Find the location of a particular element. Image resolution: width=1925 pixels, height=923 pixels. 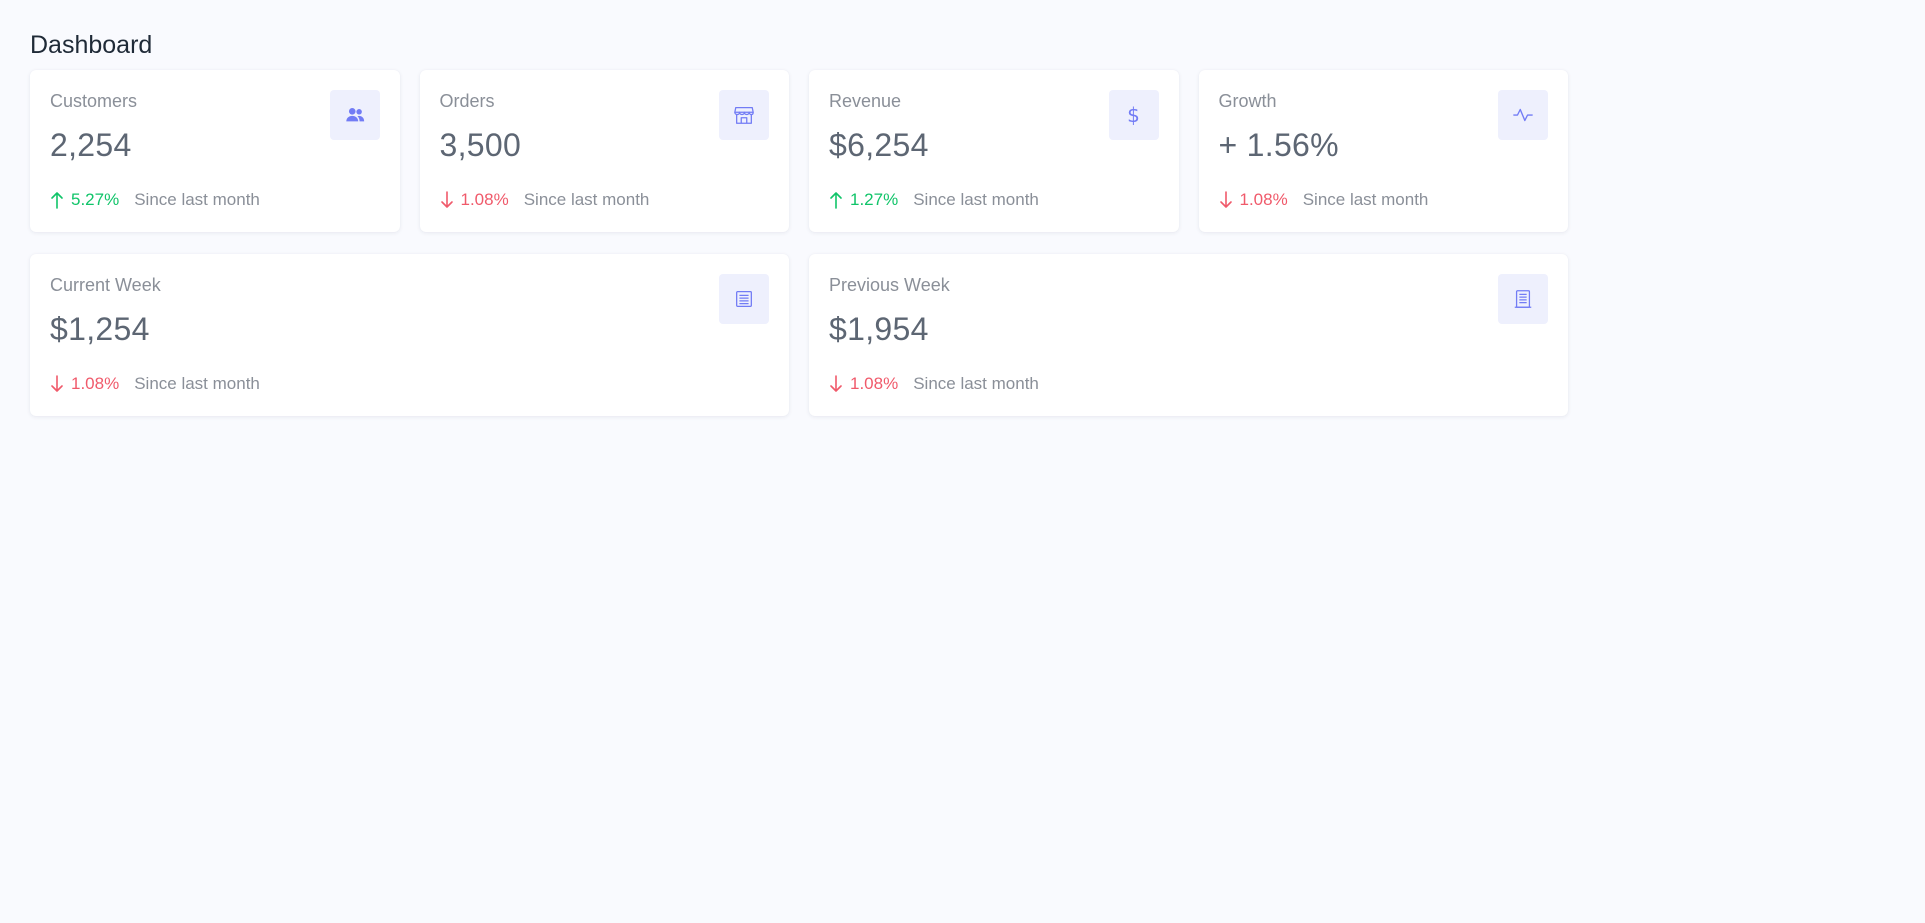

page-title: Dashboard is located at coordinates (91, 45).